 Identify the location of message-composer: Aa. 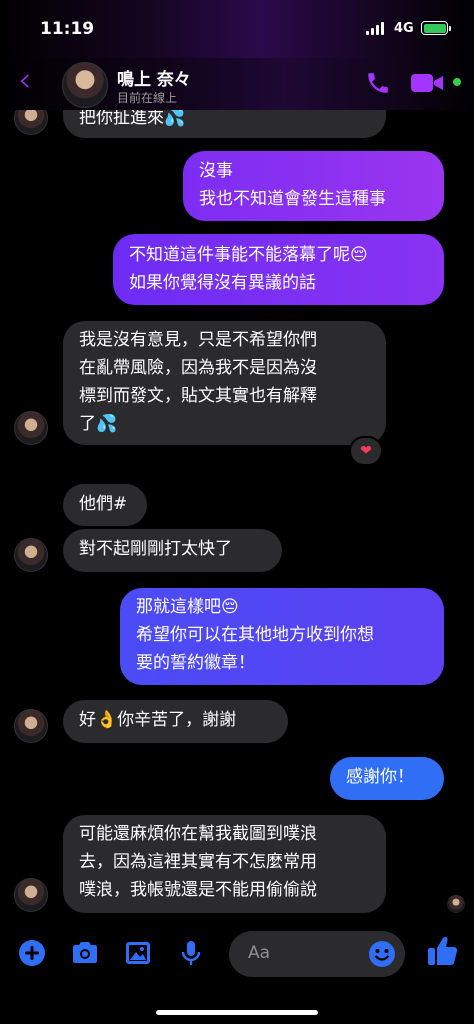
(237, 972).